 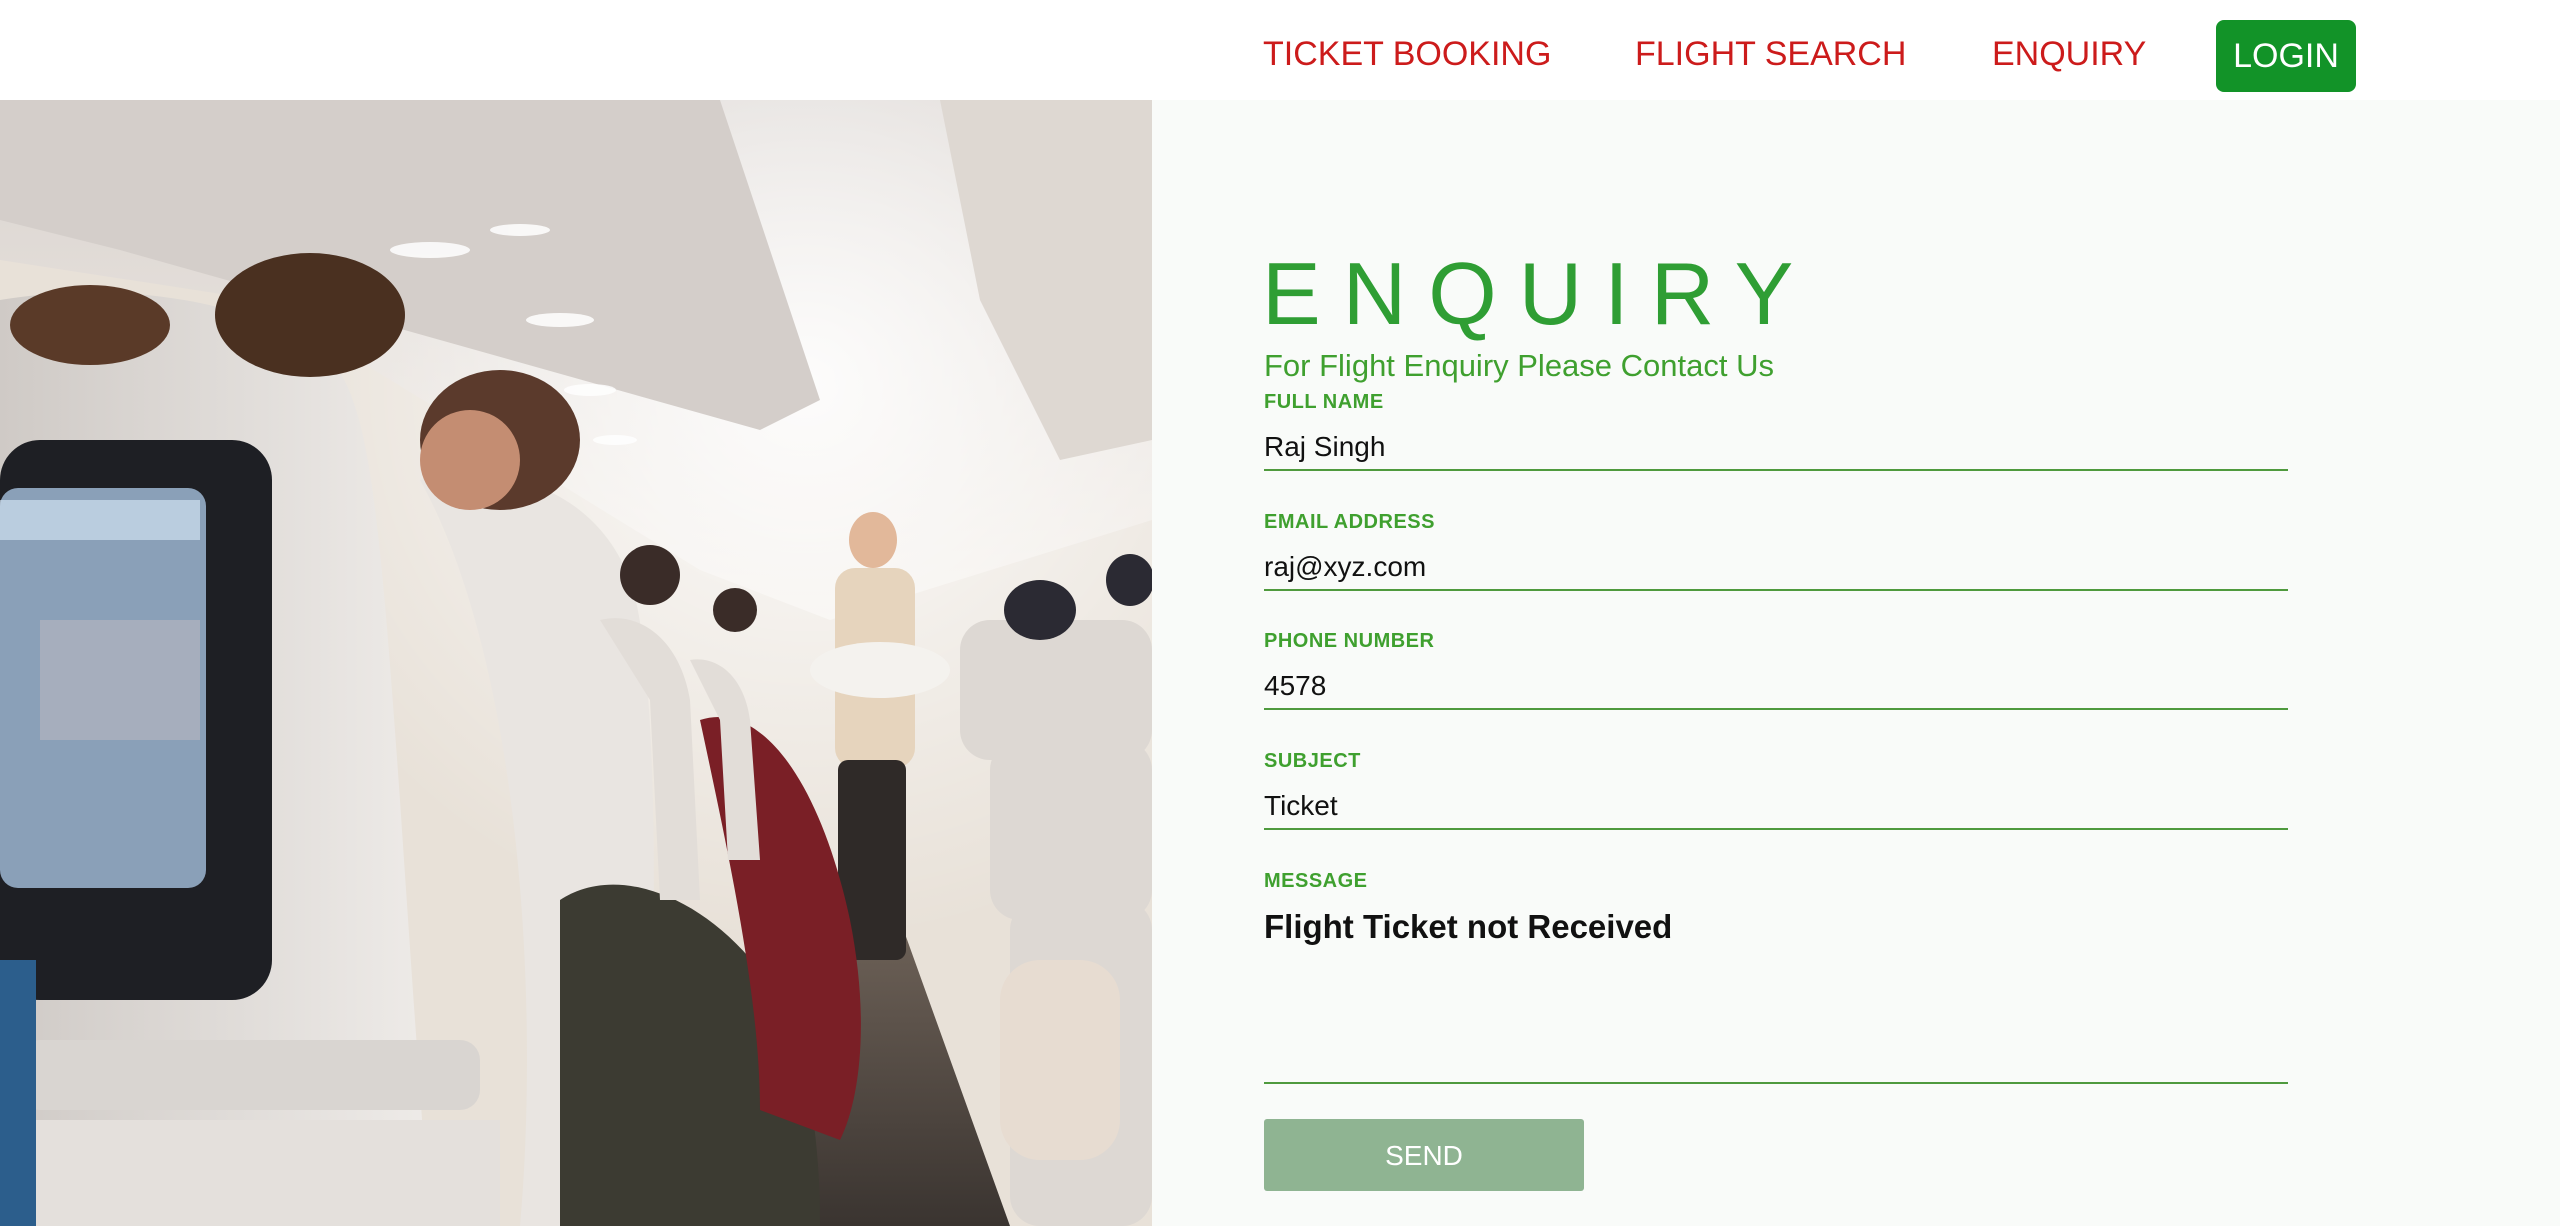 I want to click on login-button: LOGIN, so click(x=2286, y=56).